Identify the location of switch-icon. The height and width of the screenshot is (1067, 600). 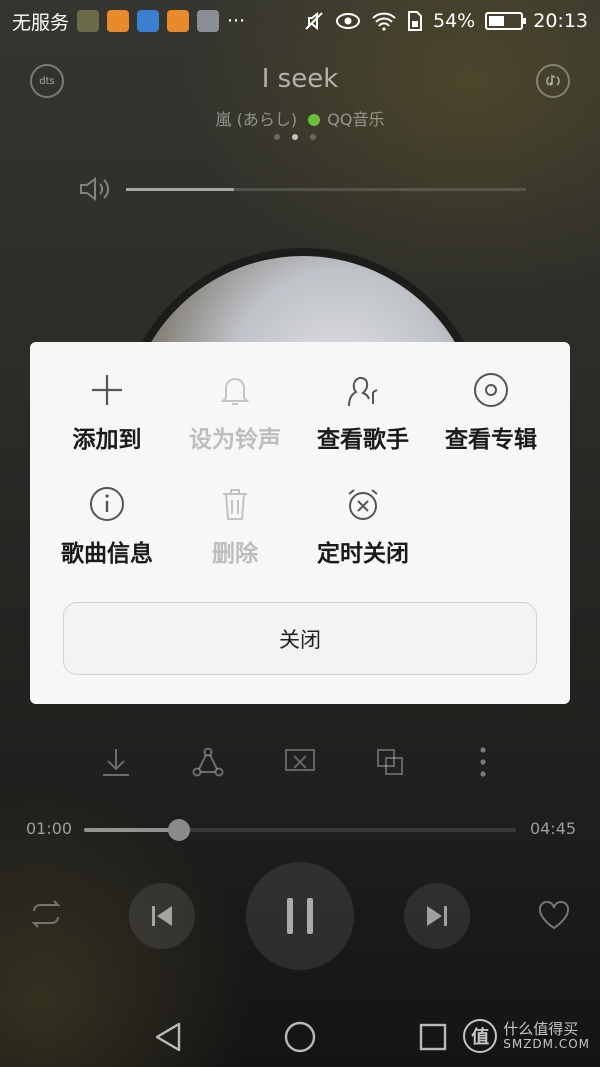
(390, 762).